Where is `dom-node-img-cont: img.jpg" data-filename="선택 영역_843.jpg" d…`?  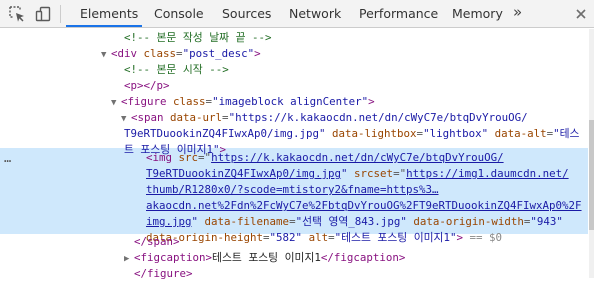 dom-node-img-cont: img.jpg" data-filename="선택 영역_843.jpg" d… is located at coordinates (354, 221).